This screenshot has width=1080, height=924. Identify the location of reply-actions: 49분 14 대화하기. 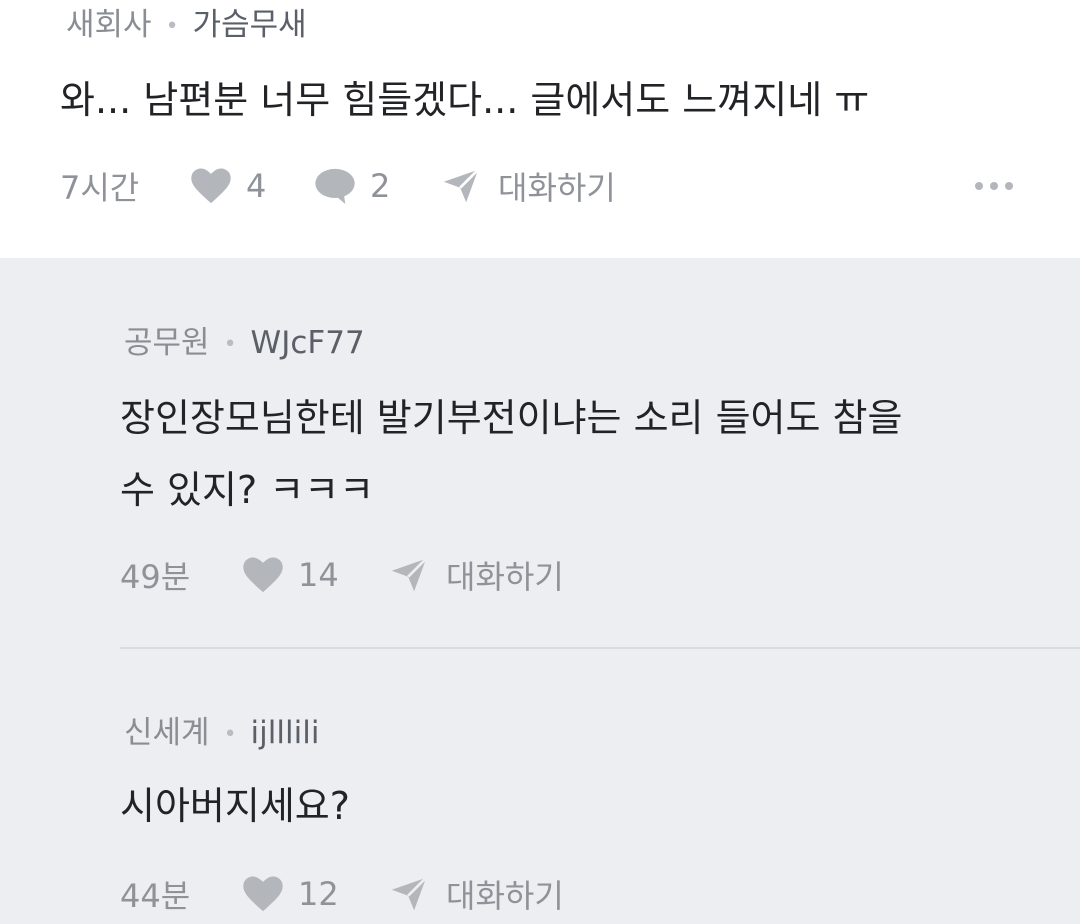
(342, 575).